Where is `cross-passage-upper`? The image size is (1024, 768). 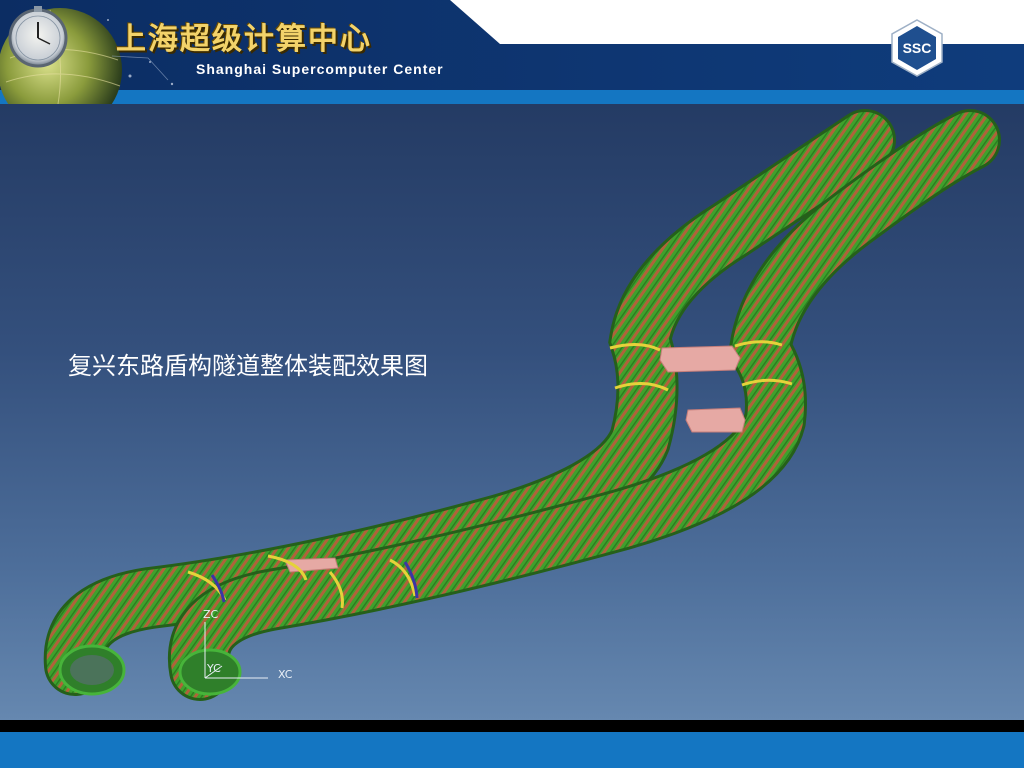 cross-passage-upper is located at coordinates (700, 359).